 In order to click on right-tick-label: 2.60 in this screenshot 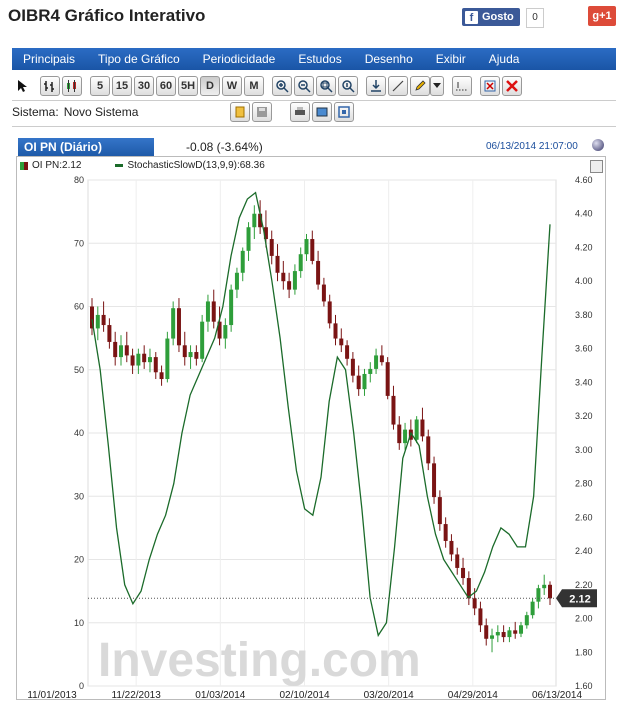, I will do `click(584, 517)`.